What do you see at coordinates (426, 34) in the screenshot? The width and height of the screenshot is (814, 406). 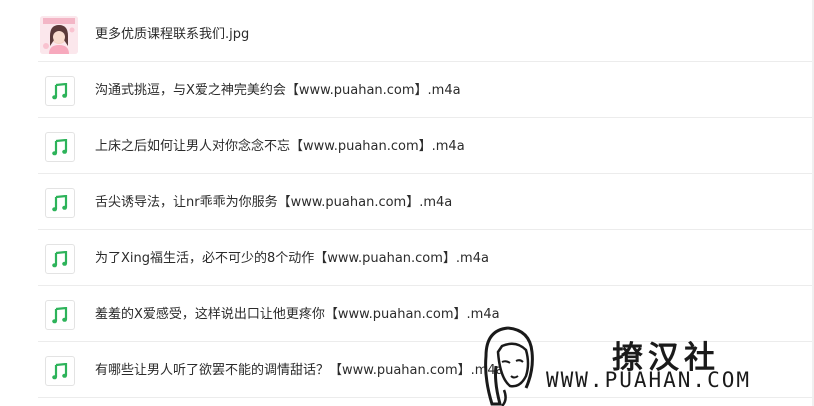 I see `file-row-image: 更多优质课程联系我们.jpg` at bounding box center [426, 34].